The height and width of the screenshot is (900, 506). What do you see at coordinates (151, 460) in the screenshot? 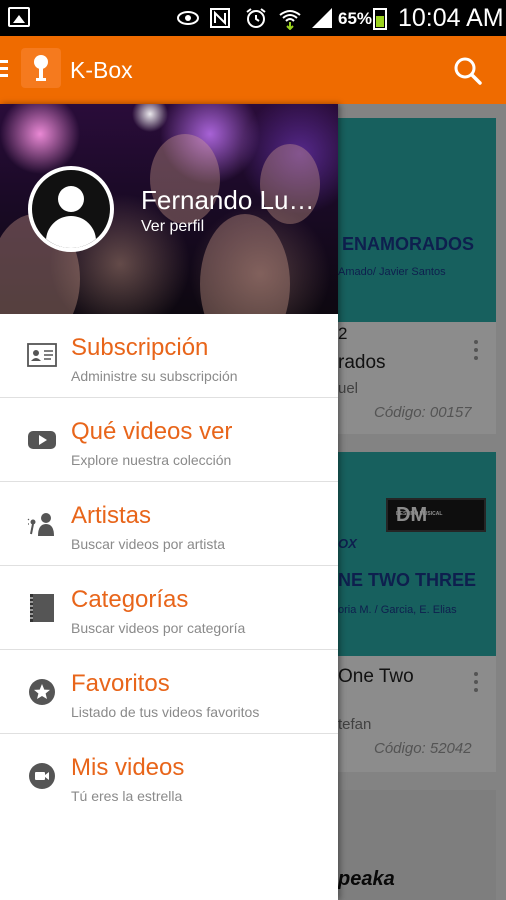
I see `menu-item-subtitle: Explore nuestra colección` at bounding box center [151, 460].